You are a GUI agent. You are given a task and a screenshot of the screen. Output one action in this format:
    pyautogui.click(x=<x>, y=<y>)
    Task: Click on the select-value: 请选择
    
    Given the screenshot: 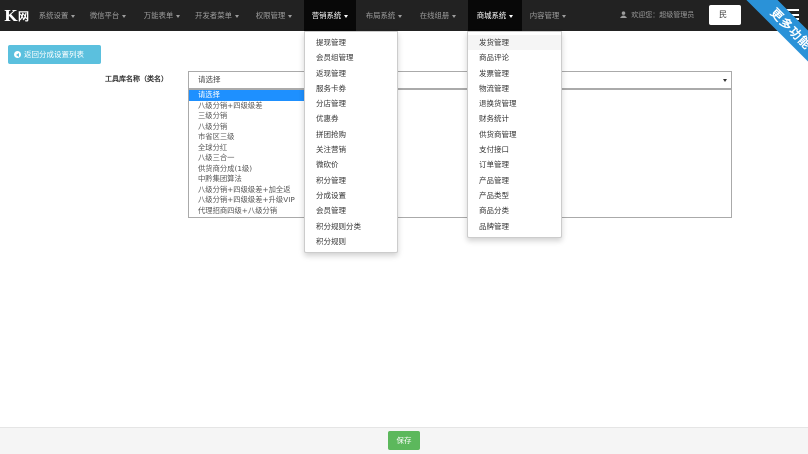 What is the action you would take?
    pyautogui.click(x=209, y=79)
    